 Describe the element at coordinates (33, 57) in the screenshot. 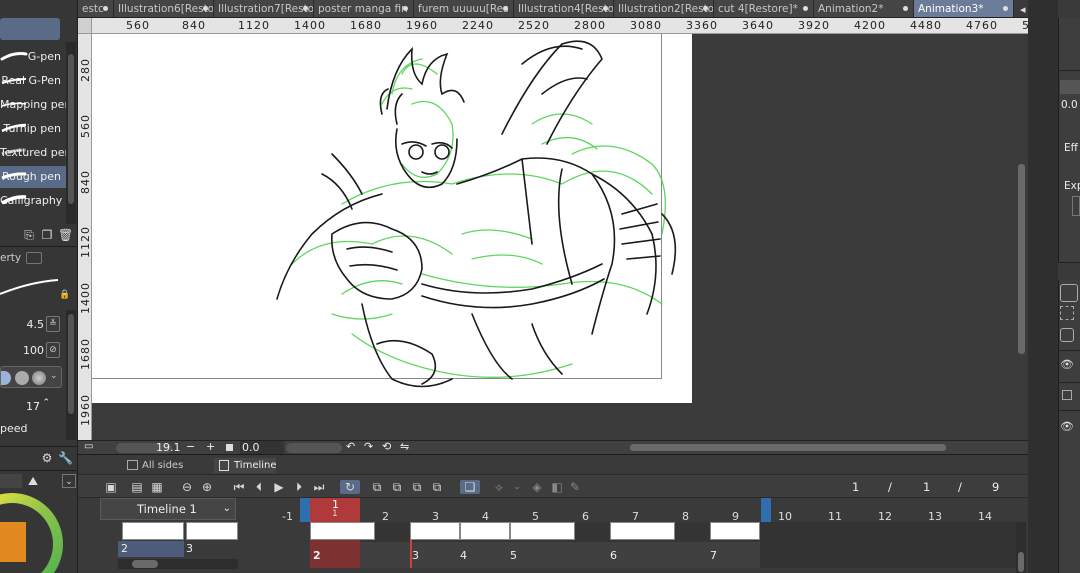

I see `brush-g-pen: G-pen` at that location.